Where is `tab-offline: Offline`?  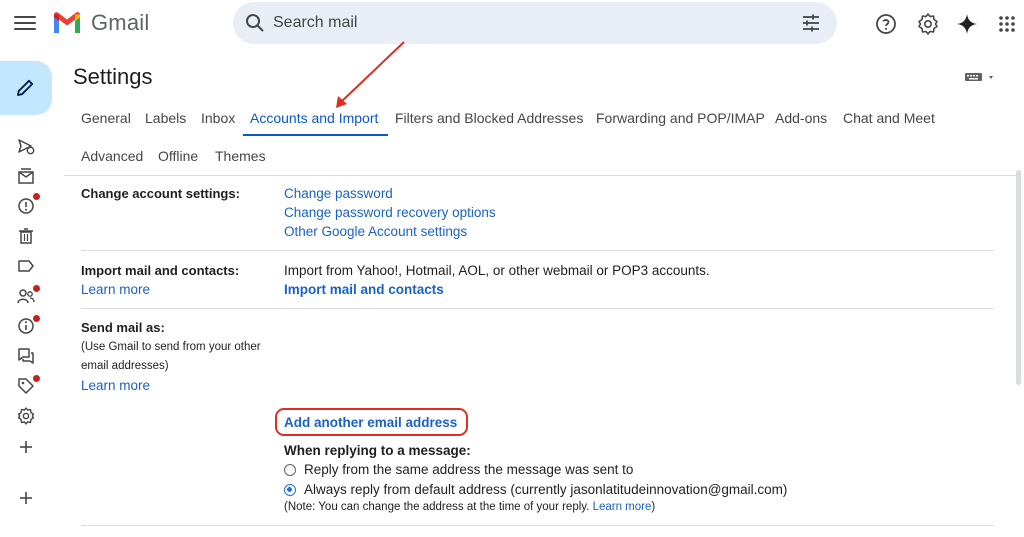
tab-offline: Offline is located at coordinates (178, 156).